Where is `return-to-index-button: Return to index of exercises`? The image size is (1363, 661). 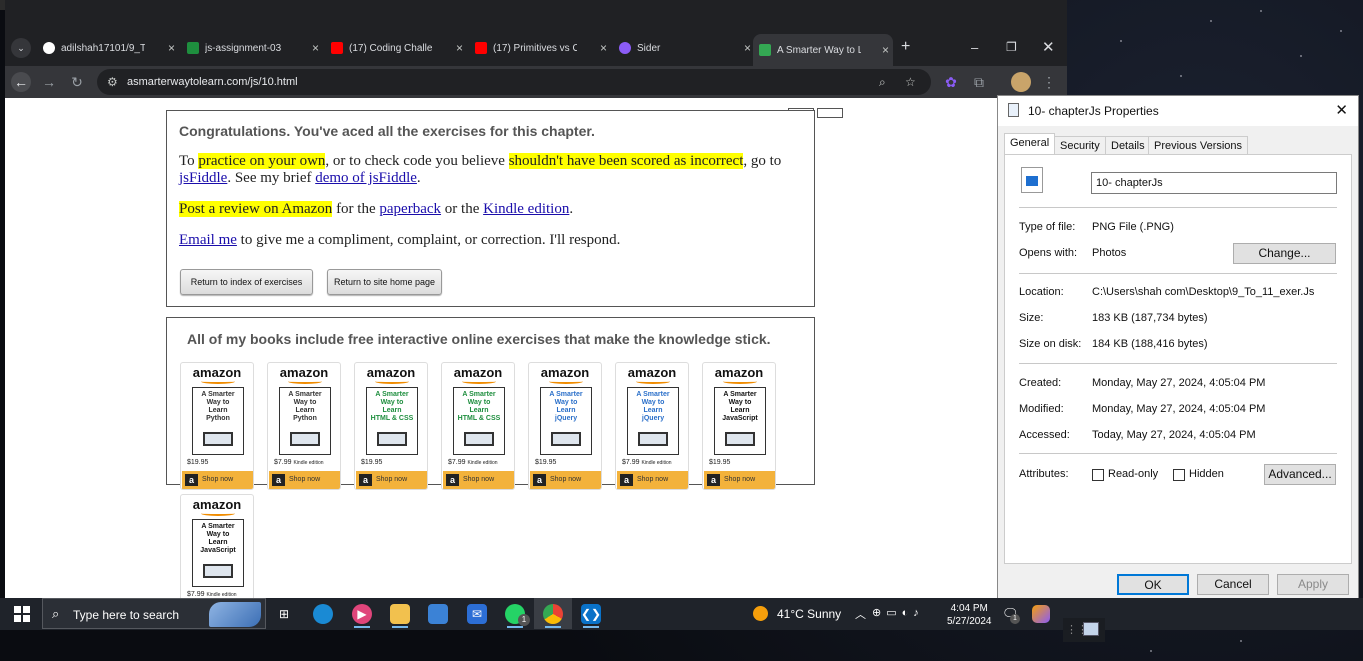 return-to-index-button: Return to index of exercises is located at coordinates (246, 282).